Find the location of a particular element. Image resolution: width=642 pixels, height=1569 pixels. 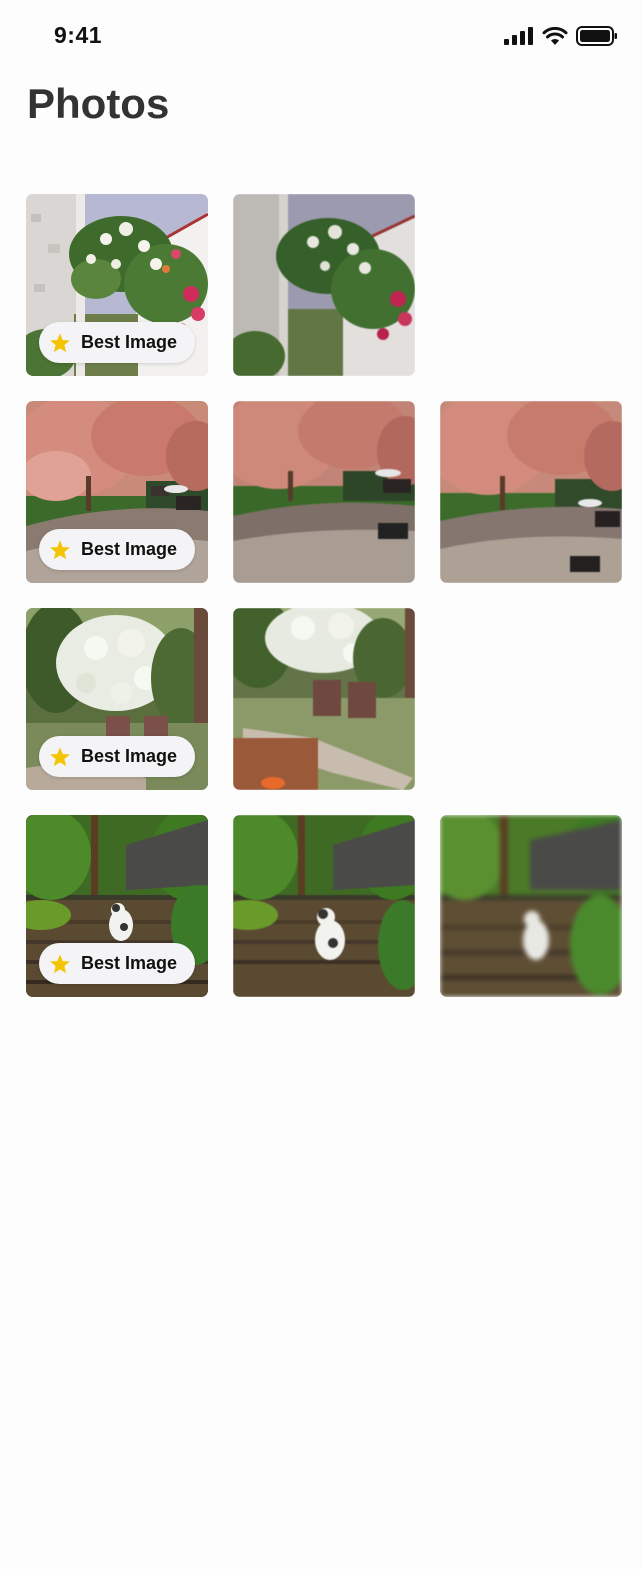

status-bar: 9:41 is located at coordinates (321, 35).